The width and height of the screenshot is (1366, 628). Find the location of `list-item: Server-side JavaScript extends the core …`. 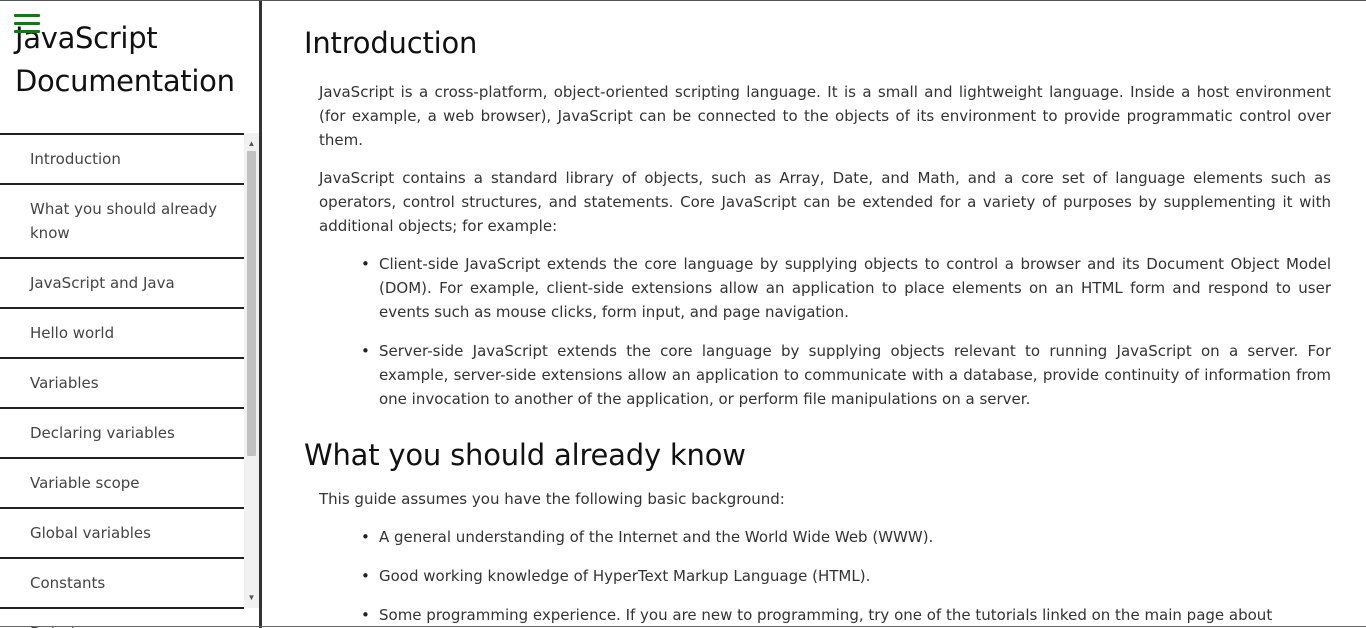

list-item: Server-side JavaScript extends the core … is located at coordinates (846, 375).